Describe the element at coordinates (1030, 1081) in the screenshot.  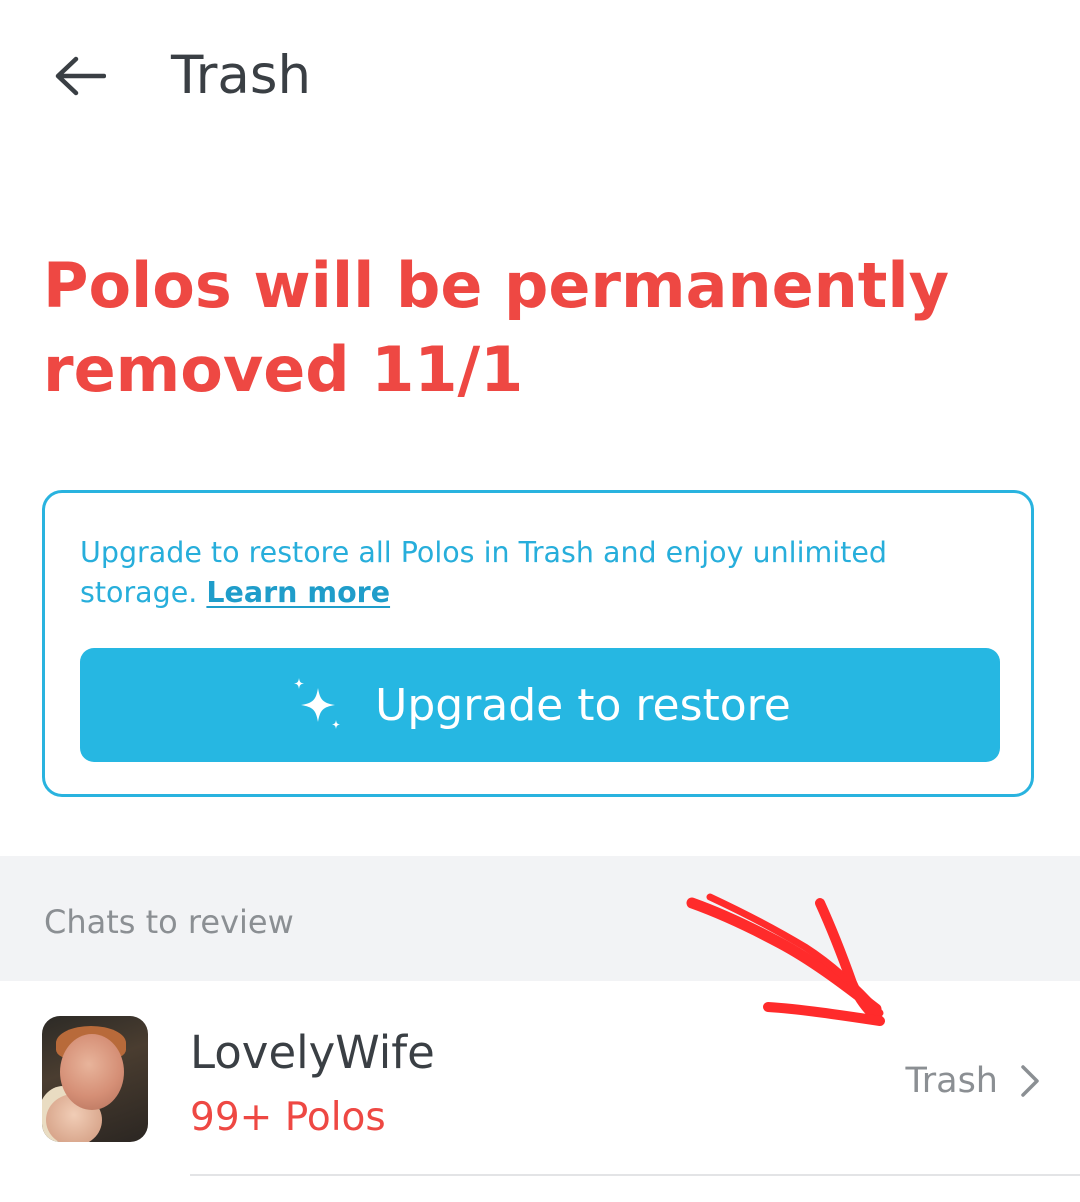
I see `chevron-right-icon` at that location.